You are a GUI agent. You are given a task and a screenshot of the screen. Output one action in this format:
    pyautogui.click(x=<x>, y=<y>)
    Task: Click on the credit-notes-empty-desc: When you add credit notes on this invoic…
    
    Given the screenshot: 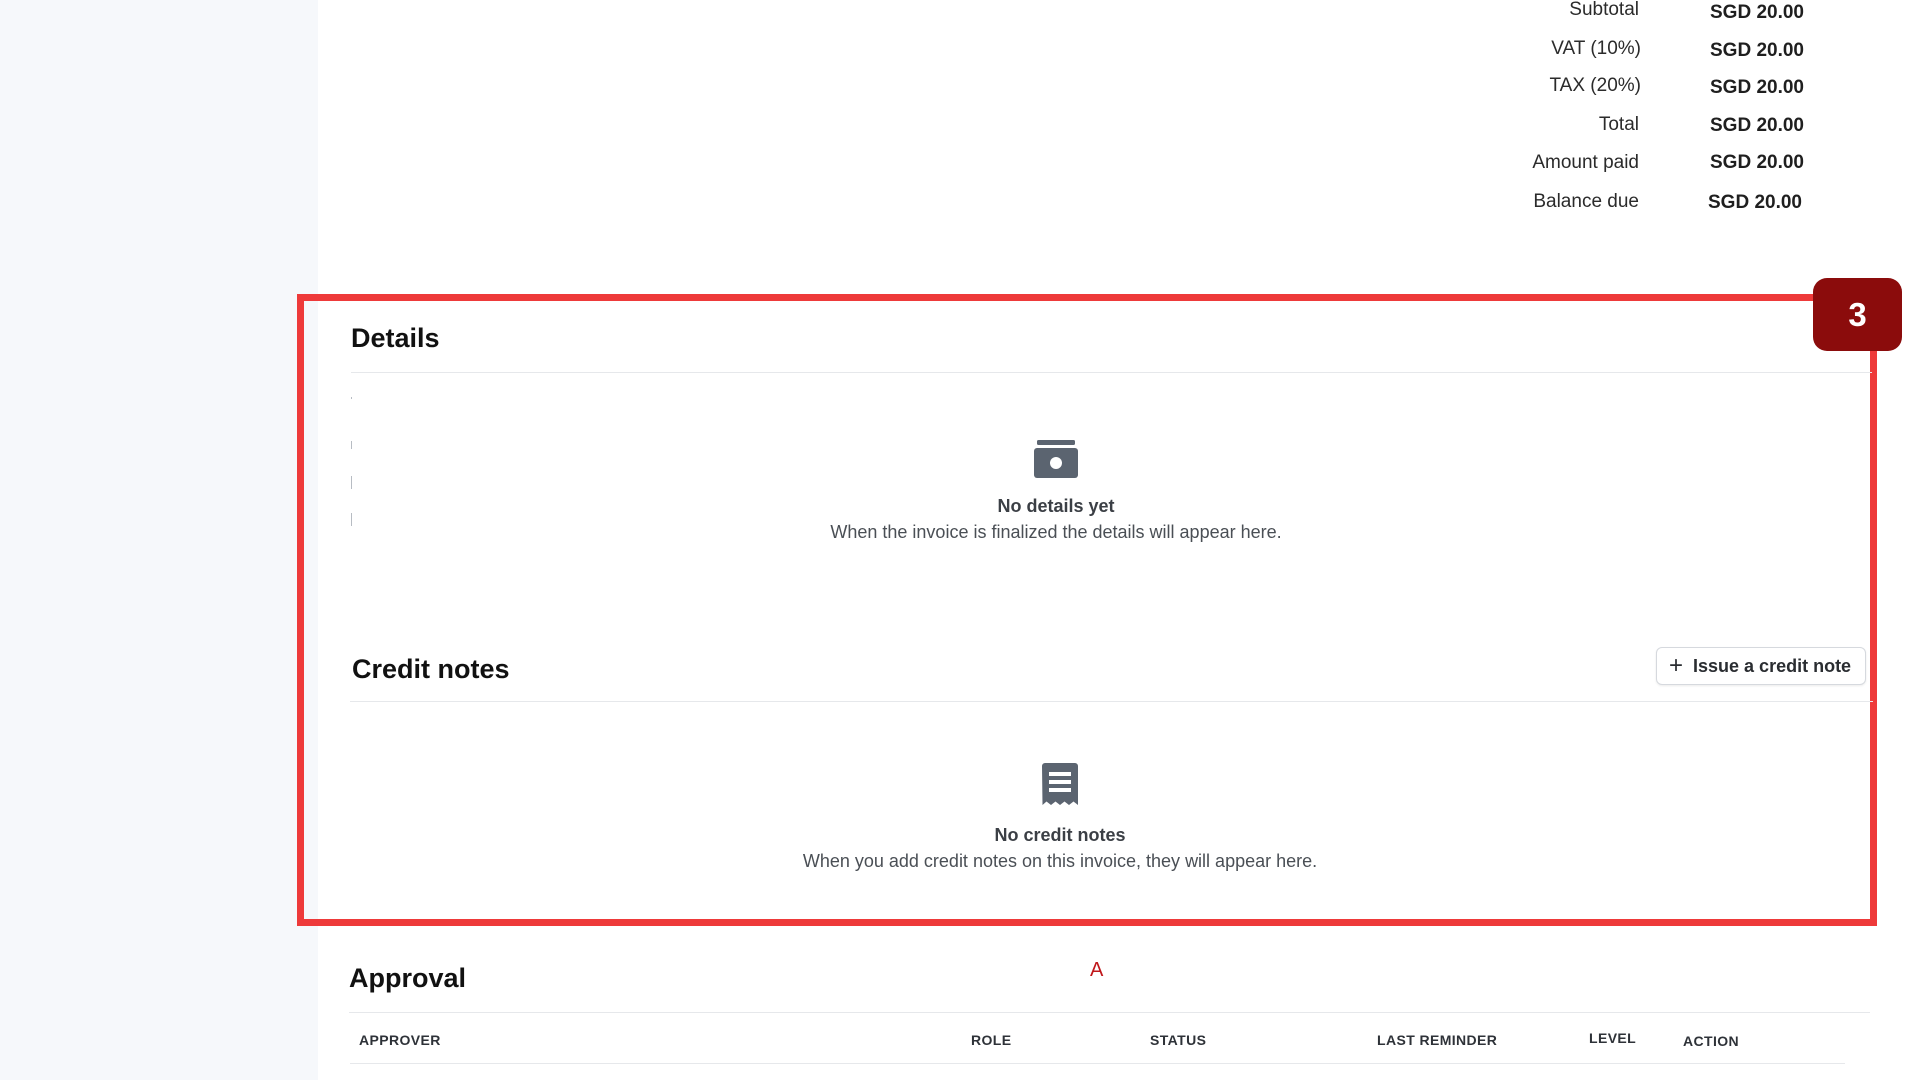 What is the action you would take?
    pyautogui.click(x=1060, y=861)
    